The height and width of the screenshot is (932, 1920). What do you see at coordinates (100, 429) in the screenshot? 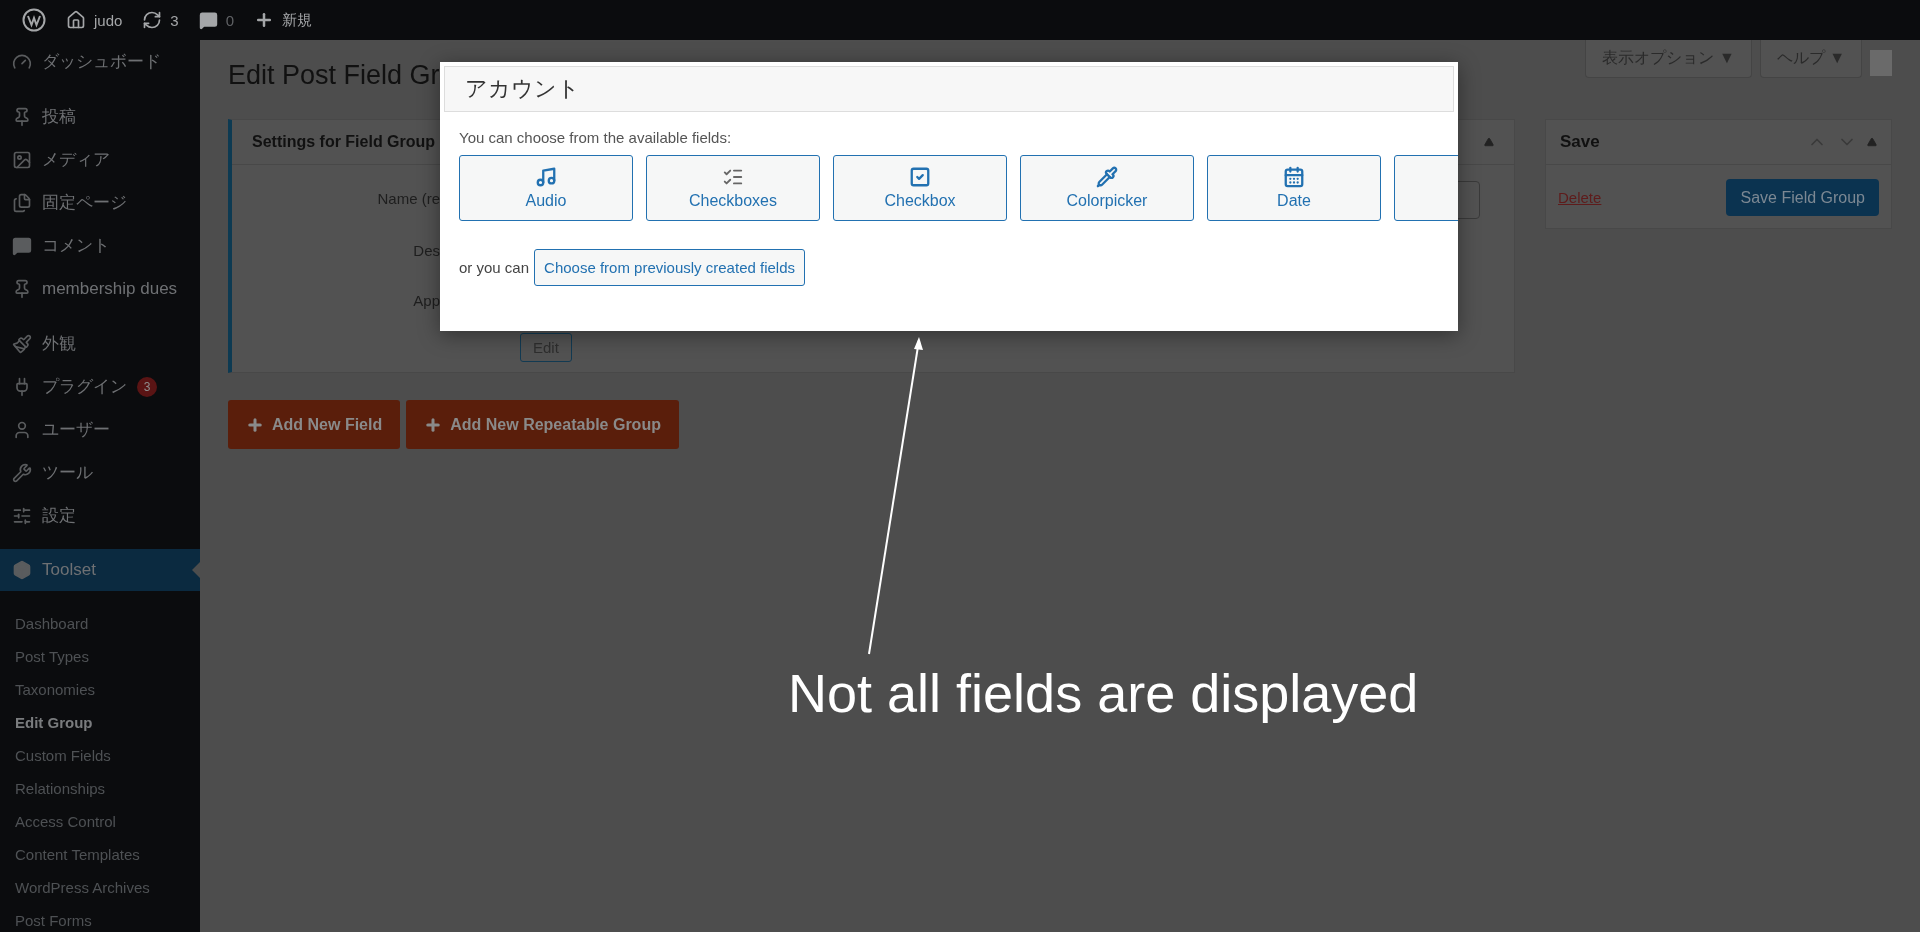
I see `sidebar-item: ユーザー` at bounding box center [100, 429].